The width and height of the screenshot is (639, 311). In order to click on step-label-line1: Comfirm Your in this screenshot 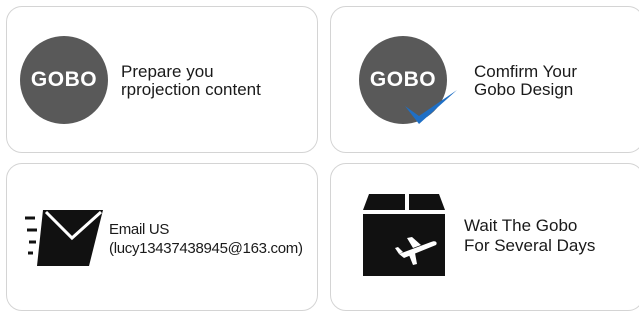, I will do `click(525, 71)`.